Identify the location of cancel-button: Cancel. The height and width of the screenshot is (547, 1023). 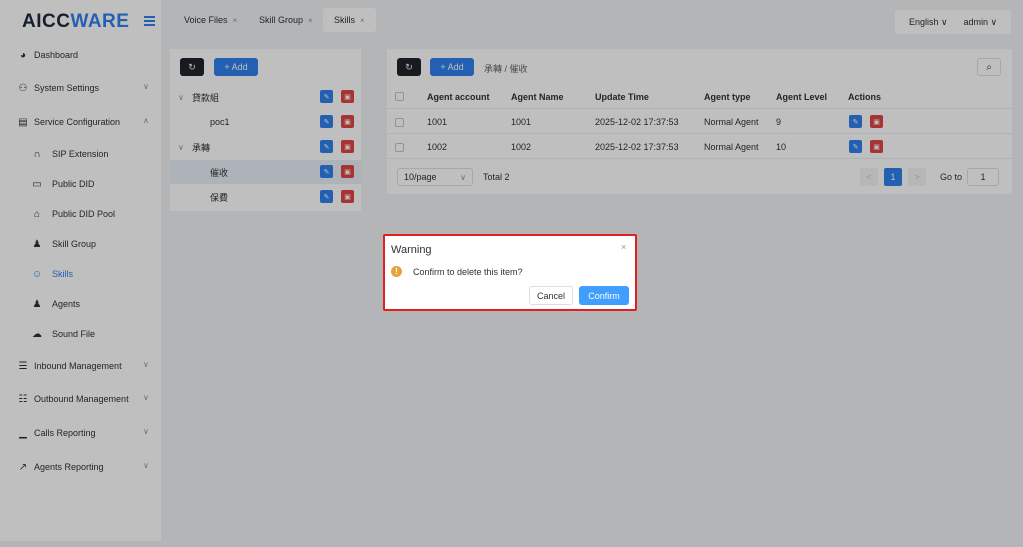
(551, 295).